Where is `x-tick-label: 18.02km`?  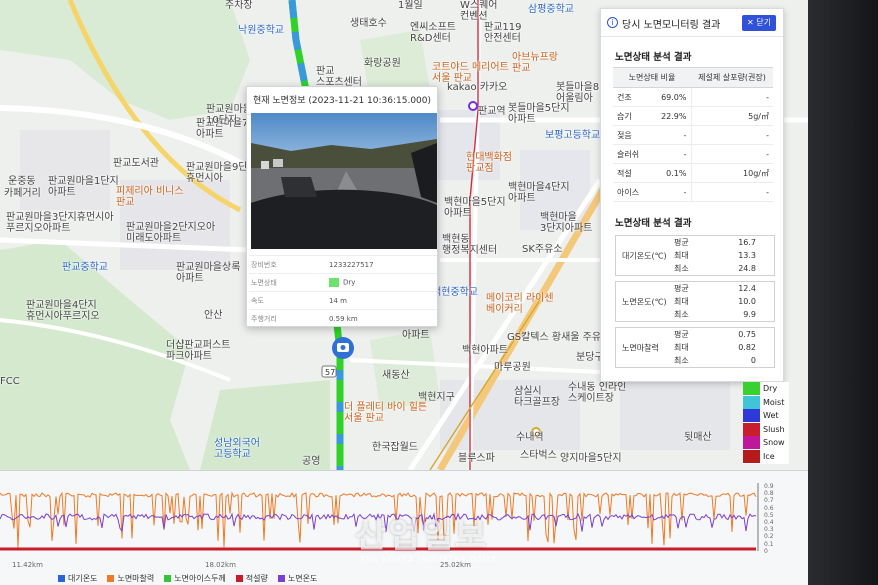 x-tick-label: 18.02km is located at coordinates (220, 565).